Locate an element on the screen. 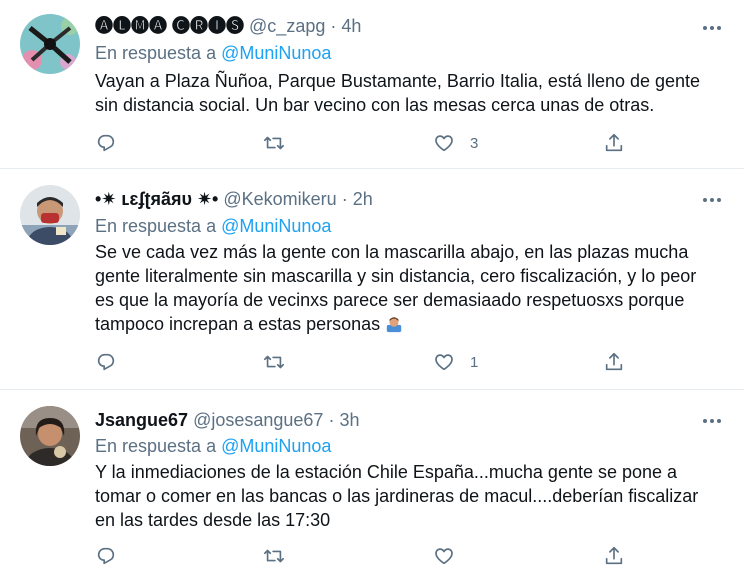 The width and height of the screenshot is (744, 586). tweet-header: 🅐🅛🅜🅐 🅒🅡🅘🅢 @c_zapg · 4h is located at coordinates (228, 26).